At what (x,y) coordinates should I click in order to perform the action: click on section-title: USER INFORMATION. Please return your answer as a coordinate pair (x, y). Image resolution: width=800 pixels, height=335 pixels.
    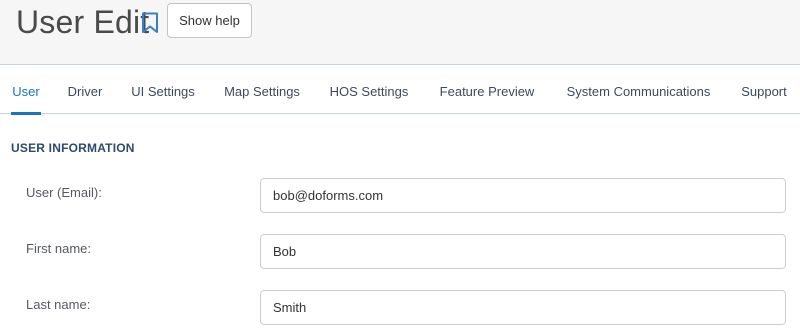
    Looking at the image, I should click on (73, 148).